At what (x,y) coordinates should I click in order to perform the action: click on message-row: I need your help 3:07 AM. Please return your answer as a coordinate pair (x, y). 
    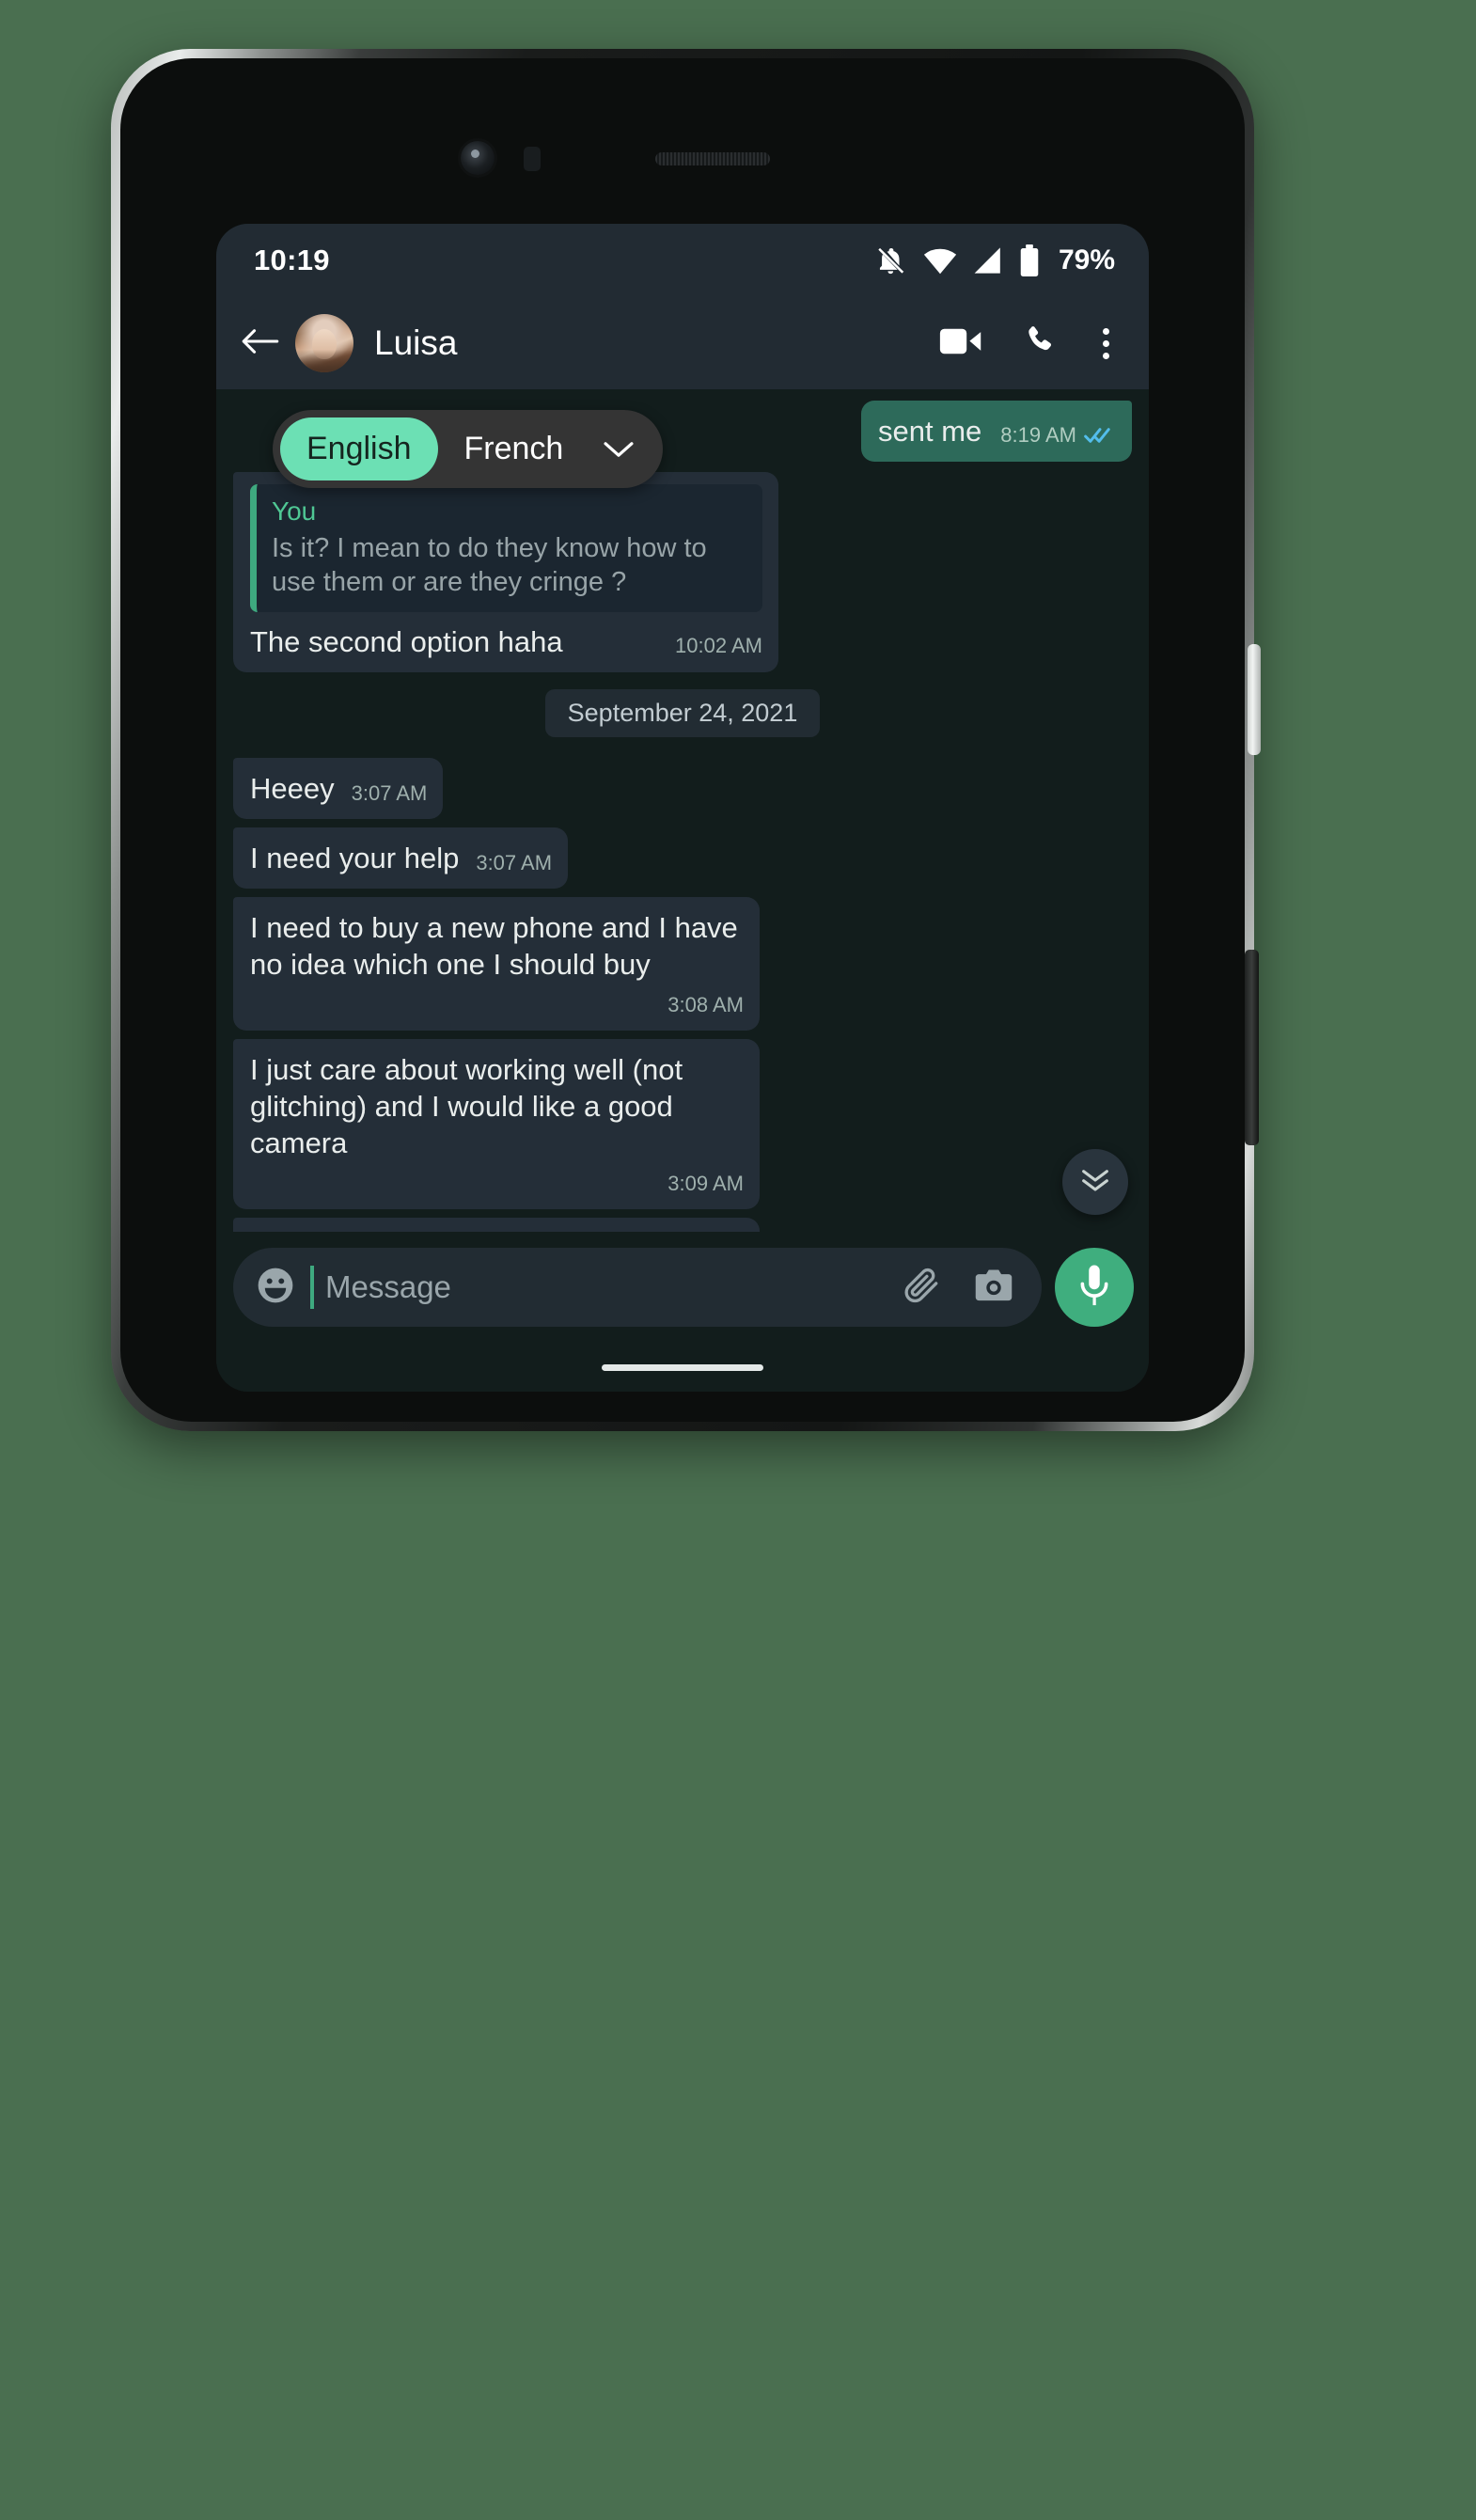
    Looking at the image, I should click on (682, 858).